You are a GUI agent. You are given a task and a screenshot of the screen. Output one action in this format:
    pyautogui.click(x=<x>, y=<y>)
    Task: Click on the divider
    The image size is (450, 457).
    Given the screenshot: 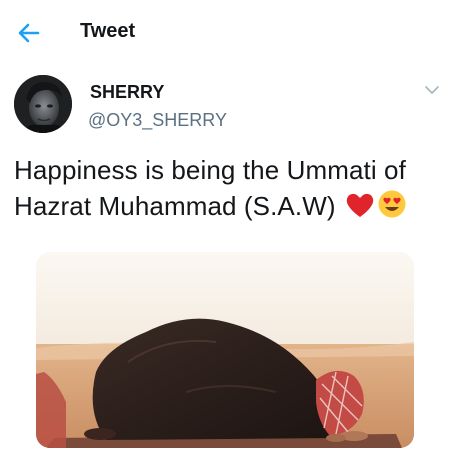 What is the action you would take?
    pyautogui.click(x=225, y=452)
    